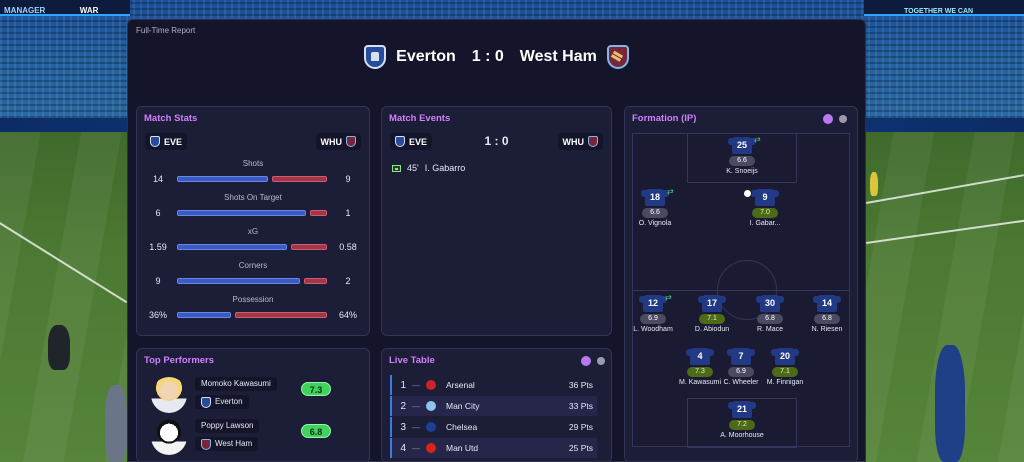 This screenshot has height=462, width=1024. I want to click on stat-away-value: 2, so click(348, 281).